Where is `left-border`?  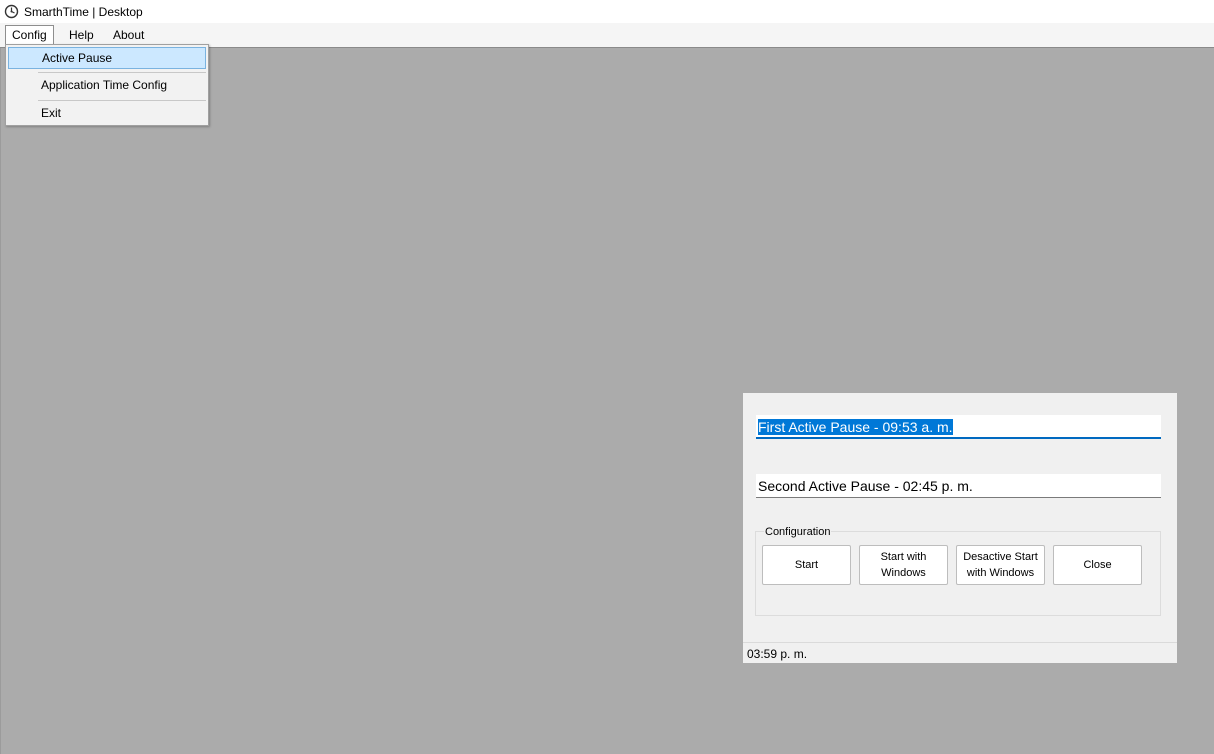
left-border is located at coordinates (0, 401).